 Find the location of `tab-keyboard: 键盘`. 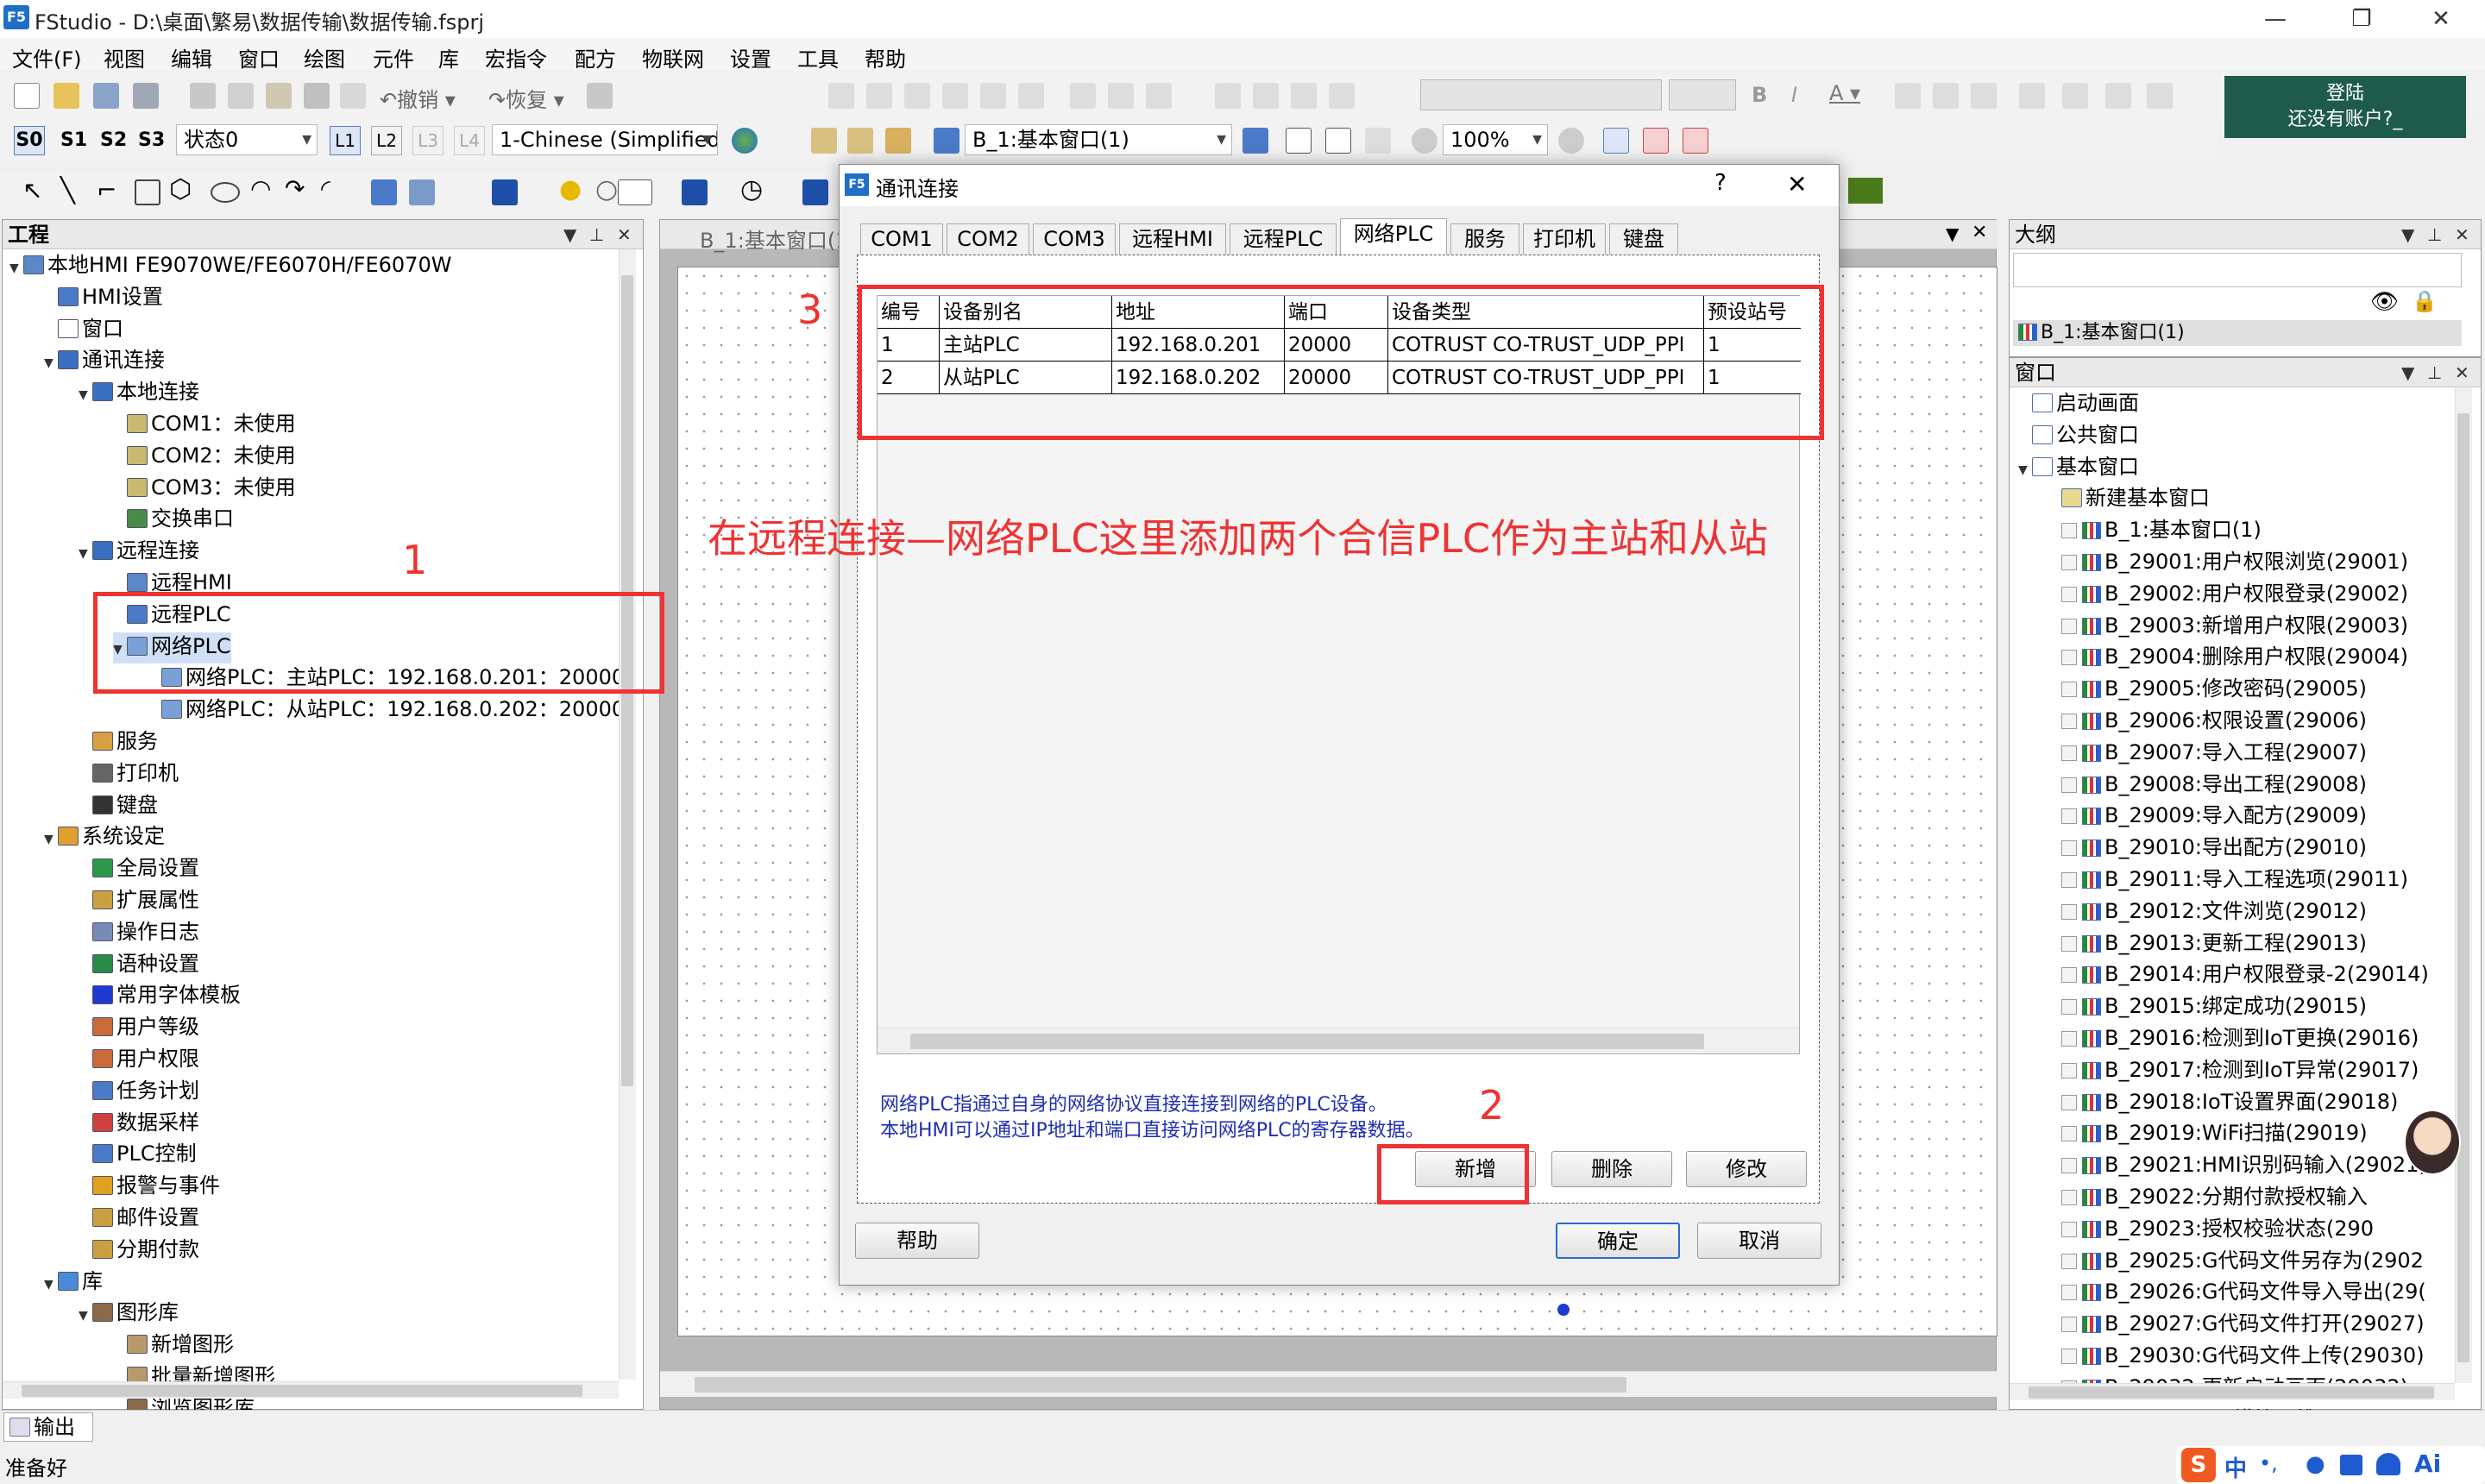

tab-keyboard: 键盘 is located at coordinates (1644, 239).